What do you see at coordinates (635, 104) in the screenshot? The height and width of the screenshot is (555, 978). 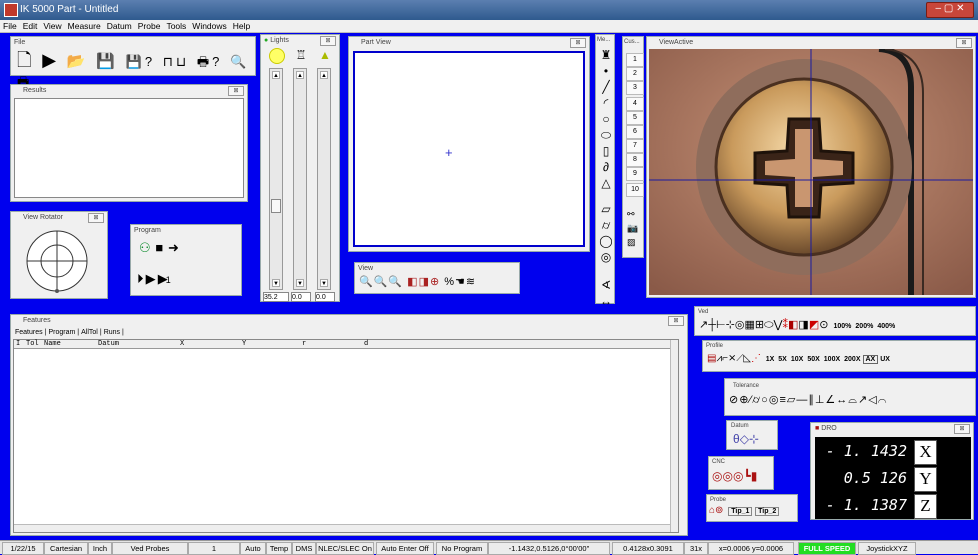 I see `custom-button-4: 4` at bounding box center [635, 104].